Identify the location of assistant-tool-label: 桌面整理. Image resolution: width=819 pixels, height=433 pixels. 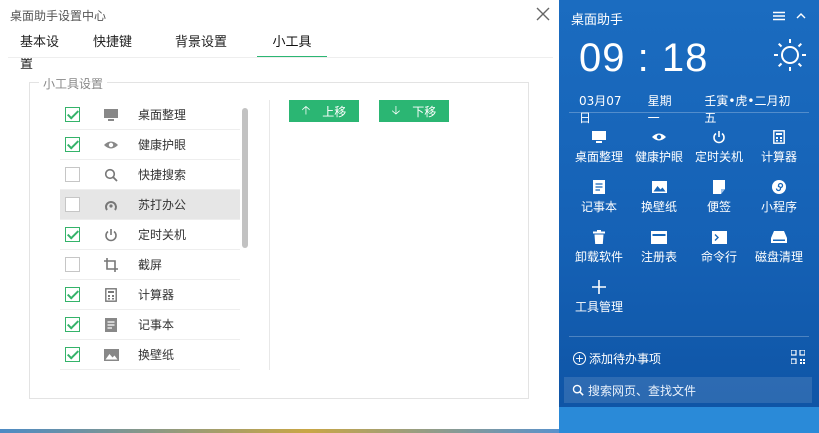
(598, 157).